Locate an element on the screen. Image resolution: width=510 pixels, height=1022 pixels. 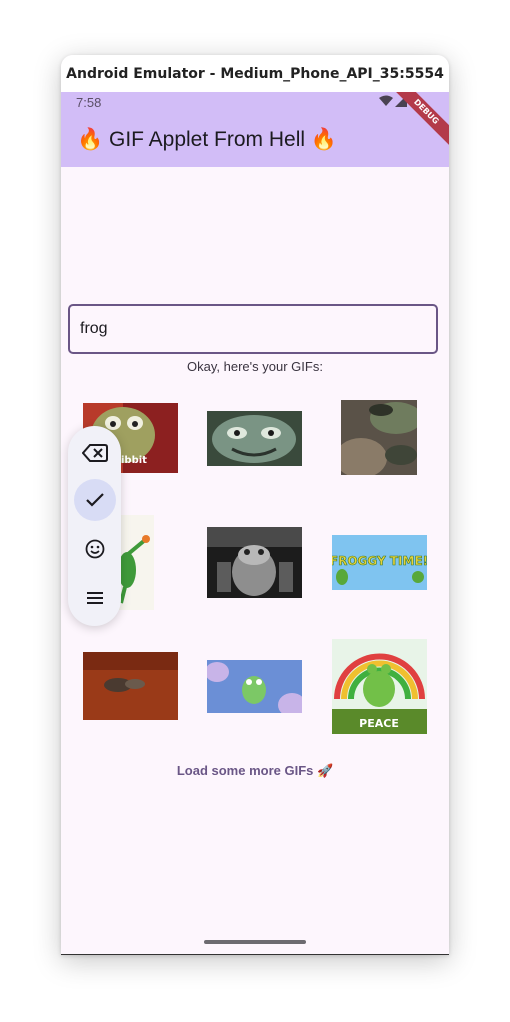
emoji-icon is located at coordinates (95, 549).